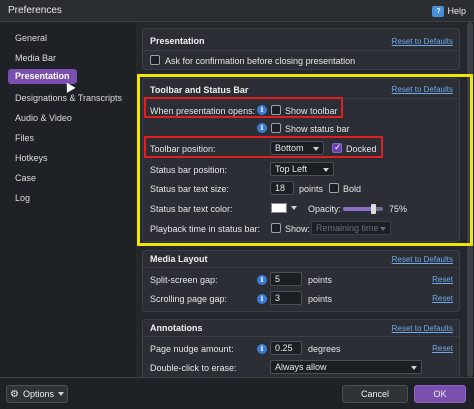 Image resolution: width=474 pixels, height=409 pixels. I want to click on double-click-select: Always allow, so click(346, 367).